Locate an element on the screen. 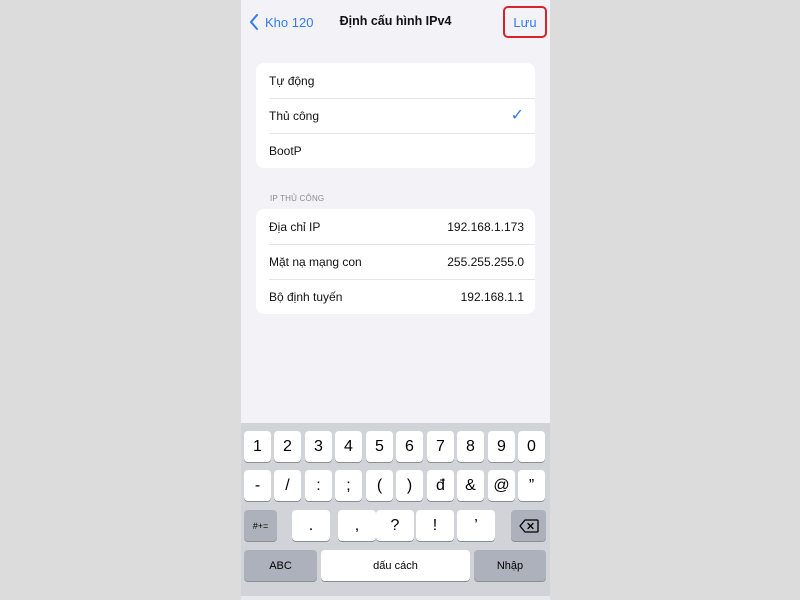  key-4: 4 is located at coordinates (348, 446).